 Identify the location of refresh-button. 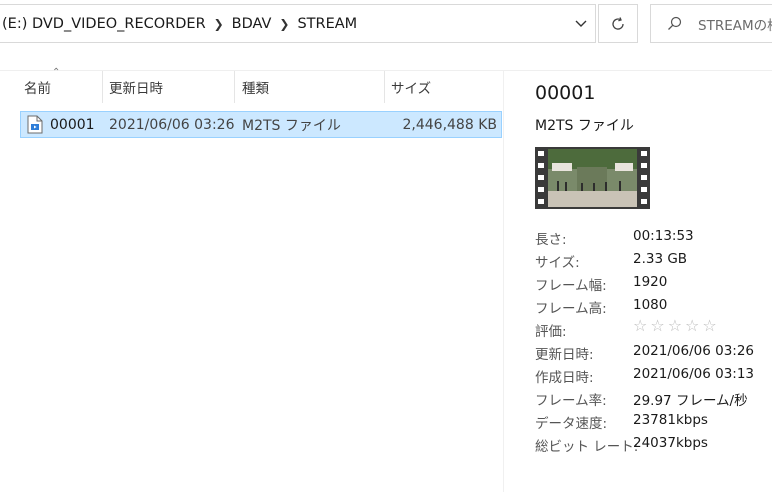
(618, 23).